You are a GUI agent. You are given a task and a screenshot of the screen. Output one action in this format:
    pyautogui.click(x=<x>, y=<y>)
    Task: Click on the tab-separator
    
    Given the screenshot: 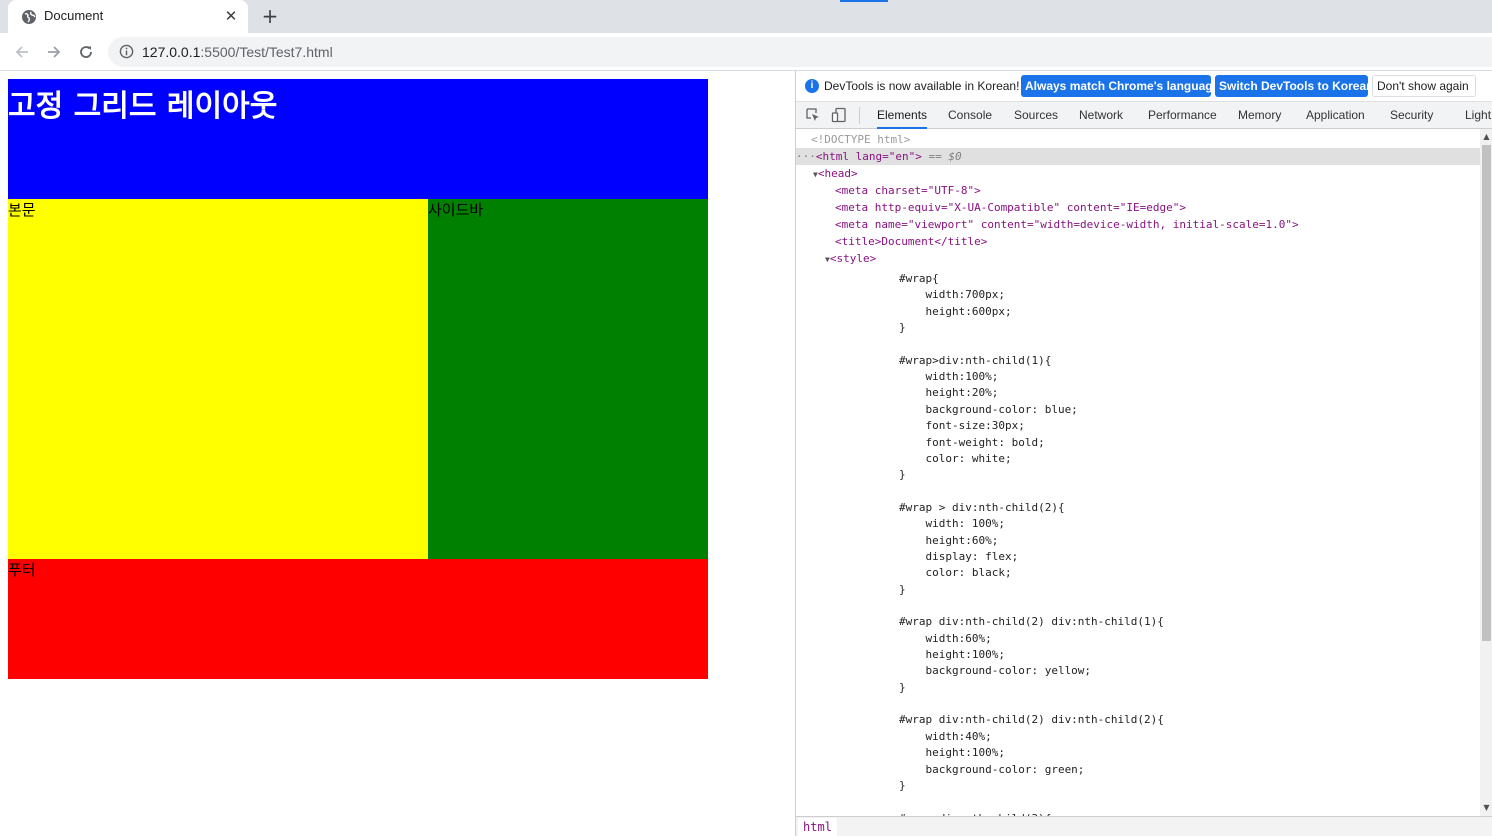 What is the action you would take?
    pyautogui.click(x=859, y=115)
    